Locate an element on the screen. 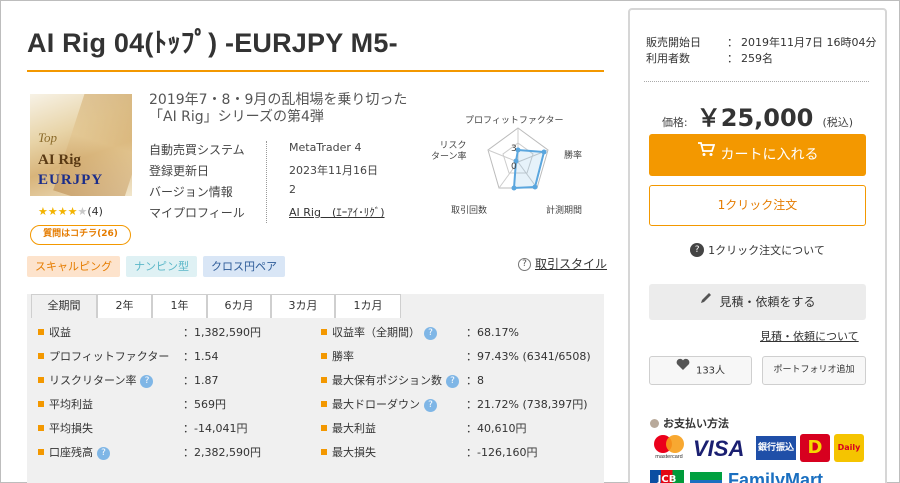  rating-star-empty-icon: ★ is located at coordinates (82, 211).